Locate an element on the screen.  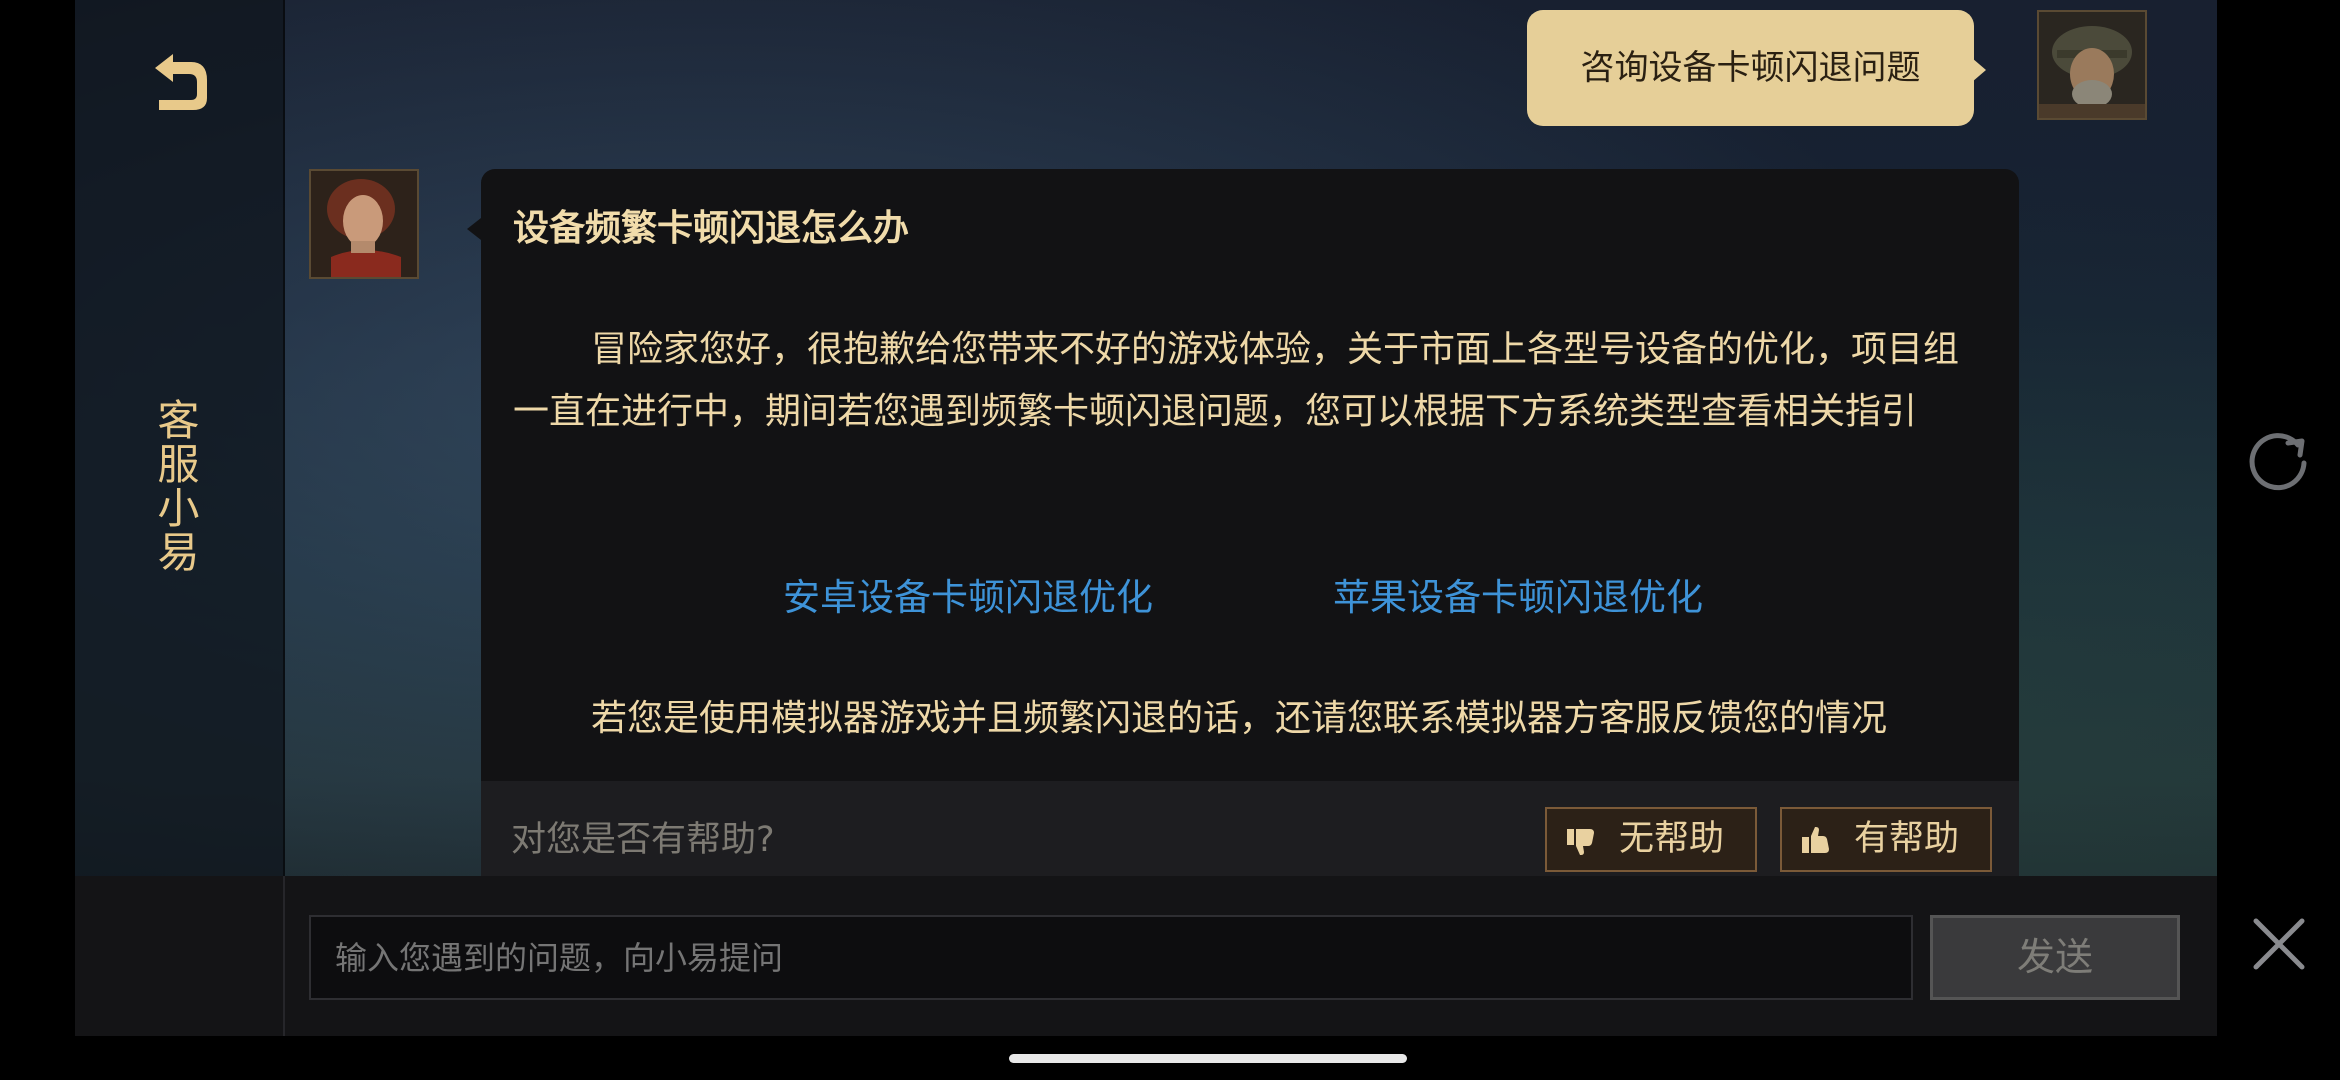
refresh-button is located at coordinates (2278, 459).